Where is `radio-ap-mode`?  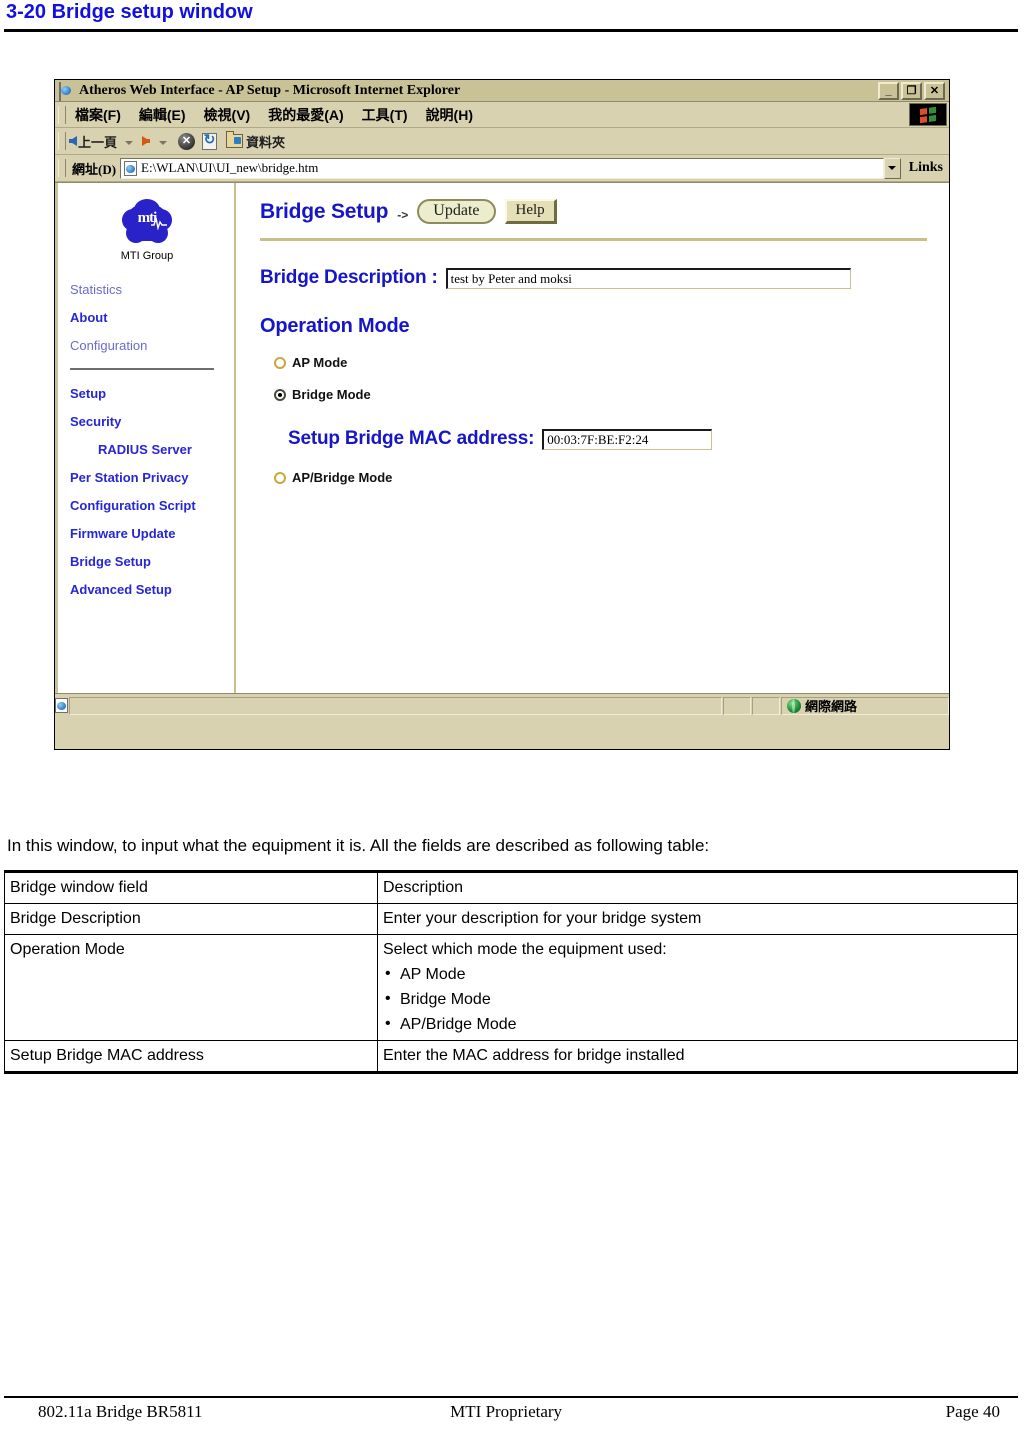 radio-ap-mode is located at coordinates (280, 362).